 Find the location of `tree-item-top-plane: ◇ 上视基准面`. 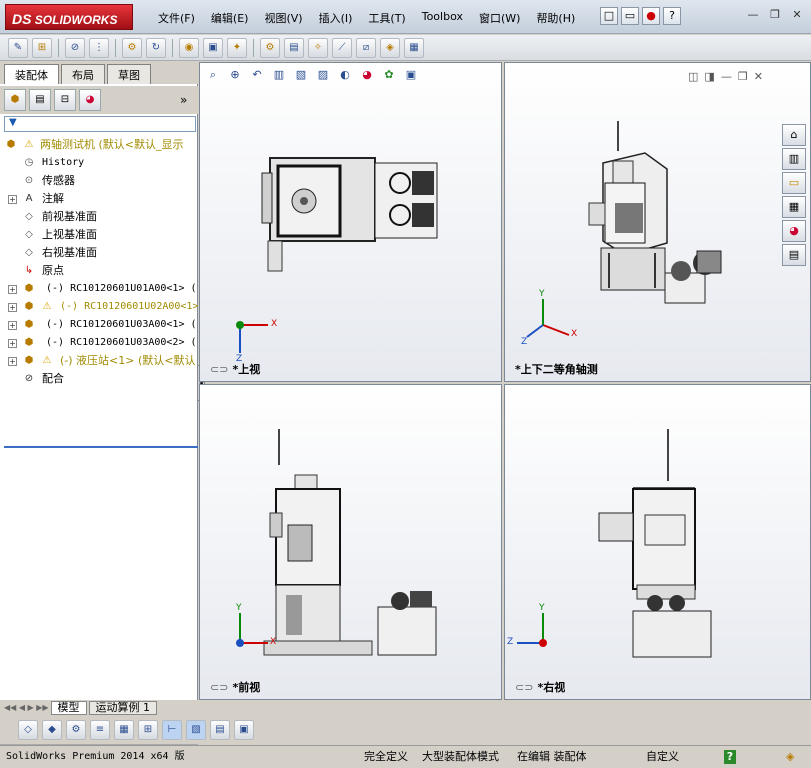

tree-item-top-plane: ◇ 上视基准面 is located at coordinates (99, 235).